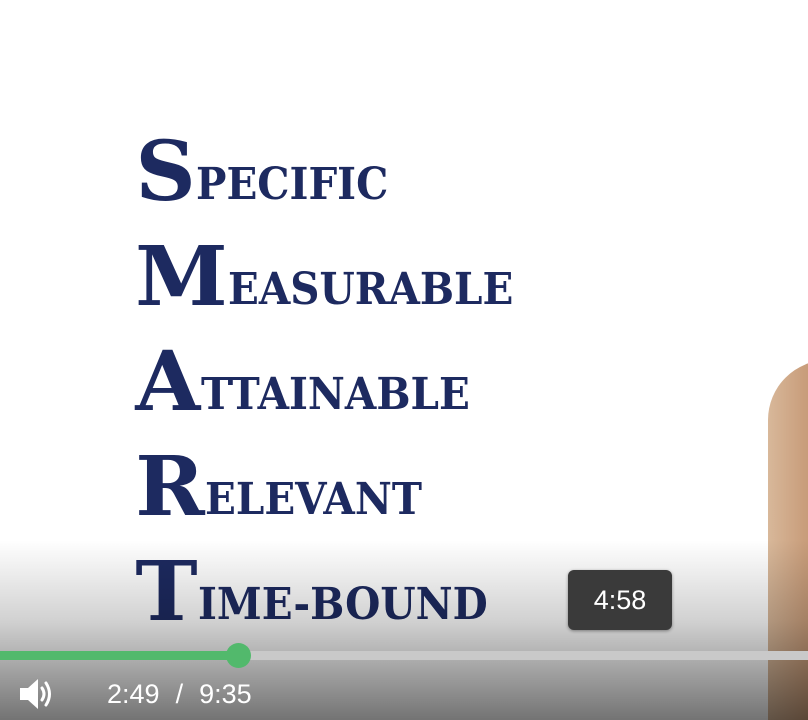  I want to click on volume-icon, so click(35, 694).